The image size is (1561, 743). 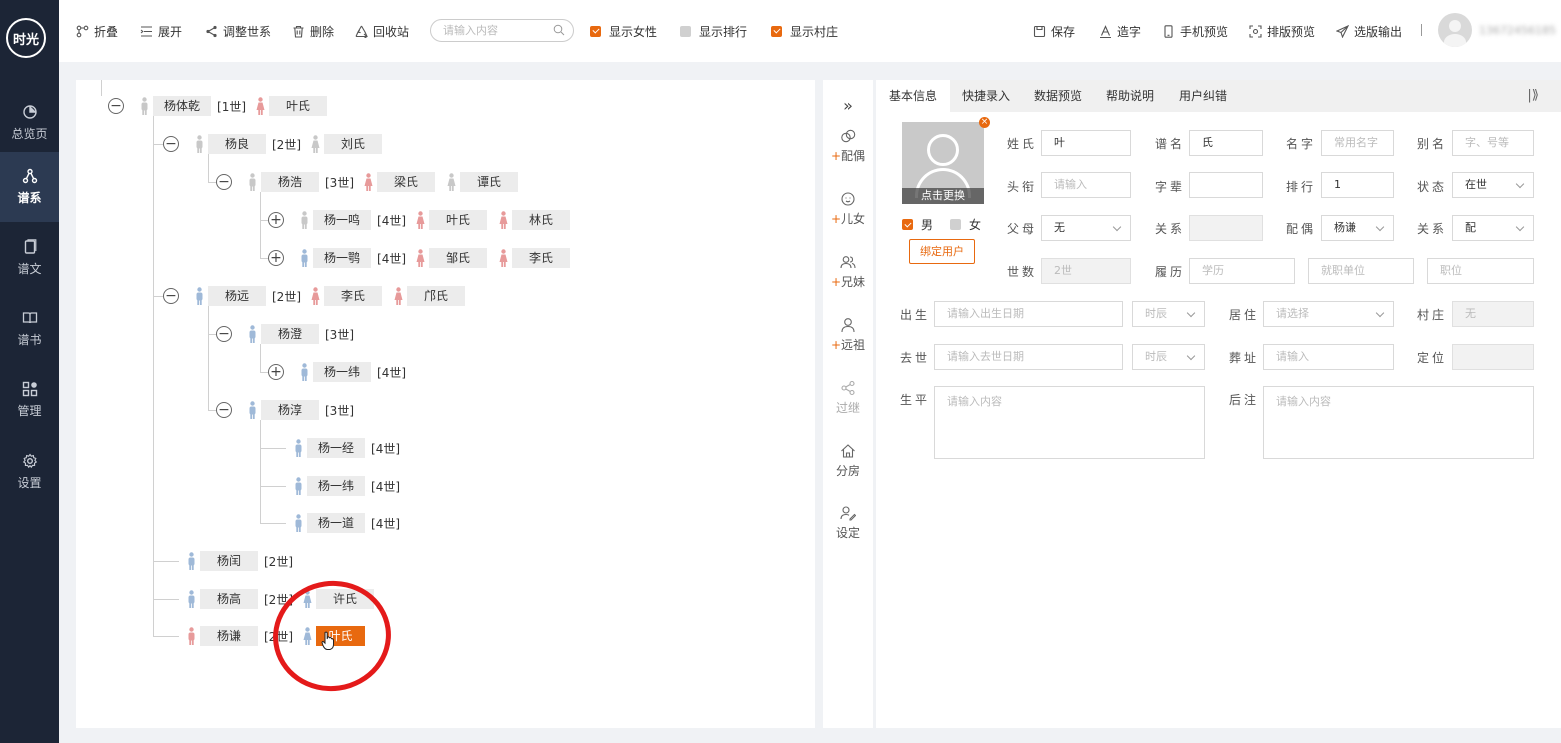 What do you see at coordinates (1203, 96) in the screenshot?
I see `tab-user-correction: 用户纠错` at bounding box center [1203, 96].